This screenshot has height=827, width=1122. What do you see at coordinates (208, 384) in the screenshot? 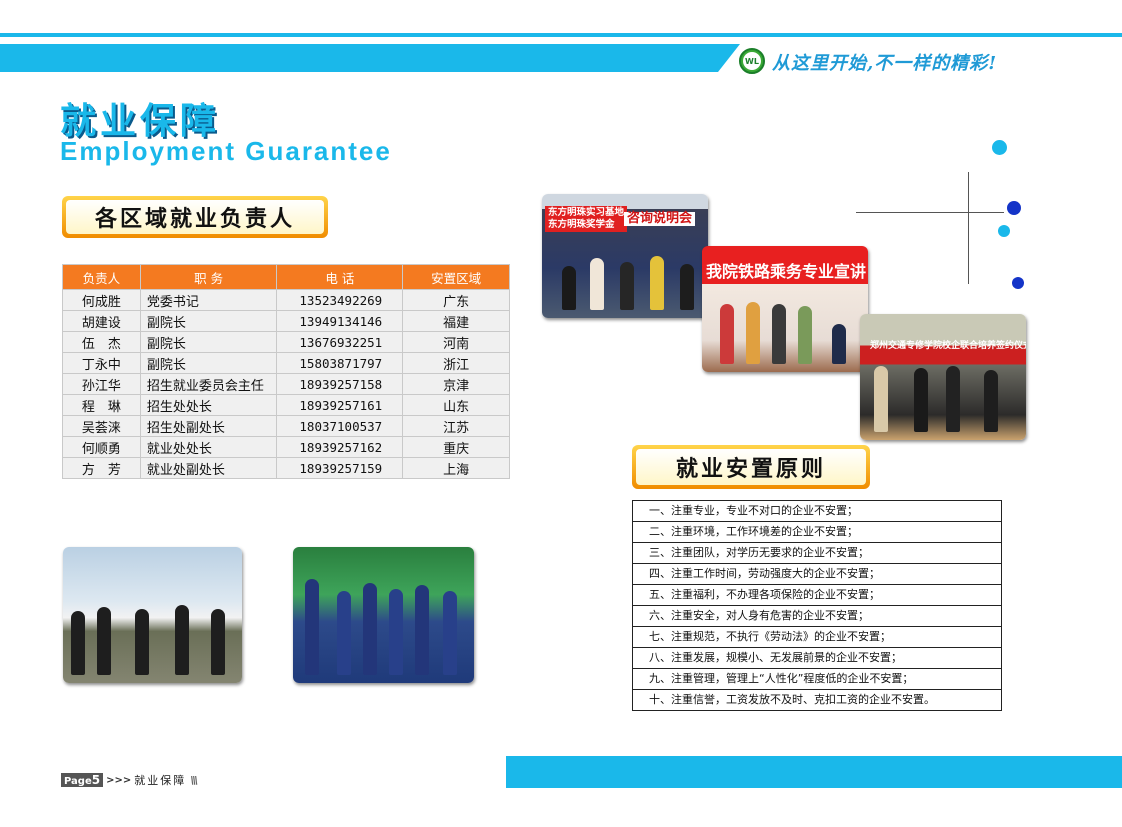
I see `staff-position-cell: 招生就业委员会主任` at bounding box center [208, 384].